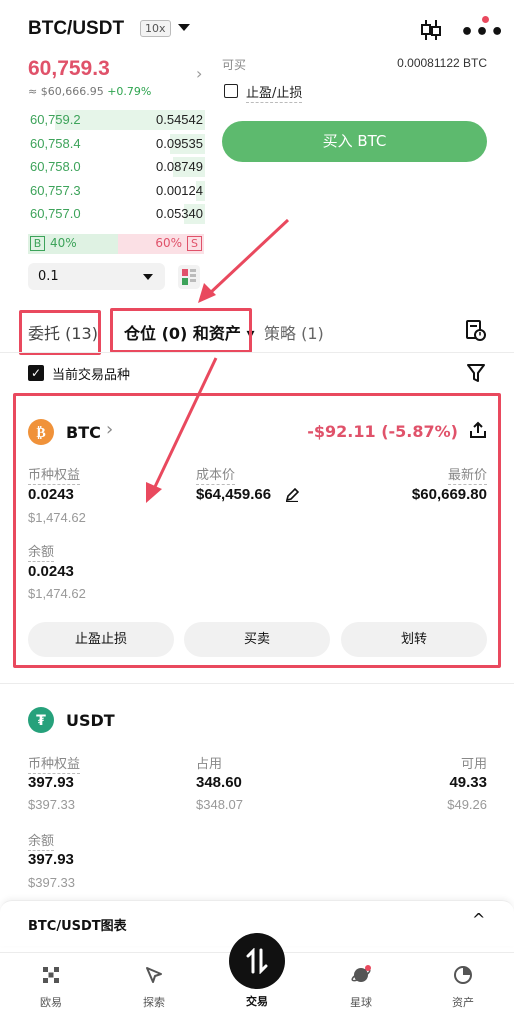  What do you see at coordinates (478, 430) in the screenshot?
I see `share-icon` at bounding box center [478, 430].